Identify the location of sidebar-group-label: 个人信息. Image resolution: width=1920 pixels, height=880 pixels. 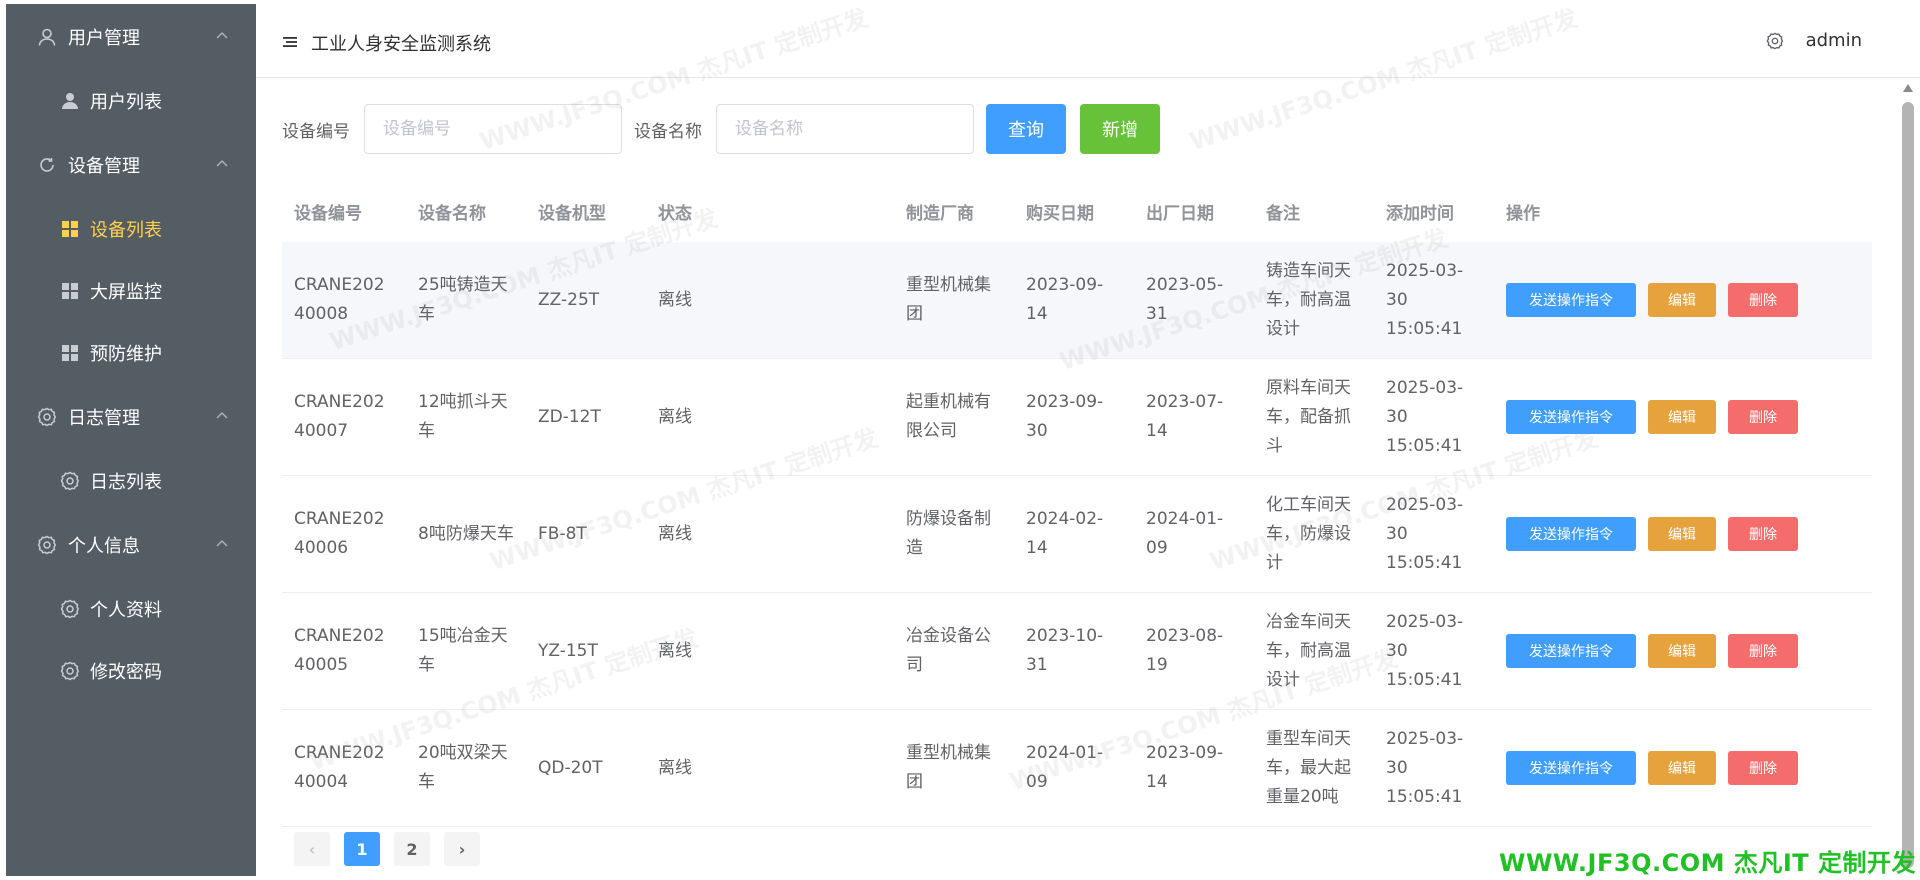
(104, 546).